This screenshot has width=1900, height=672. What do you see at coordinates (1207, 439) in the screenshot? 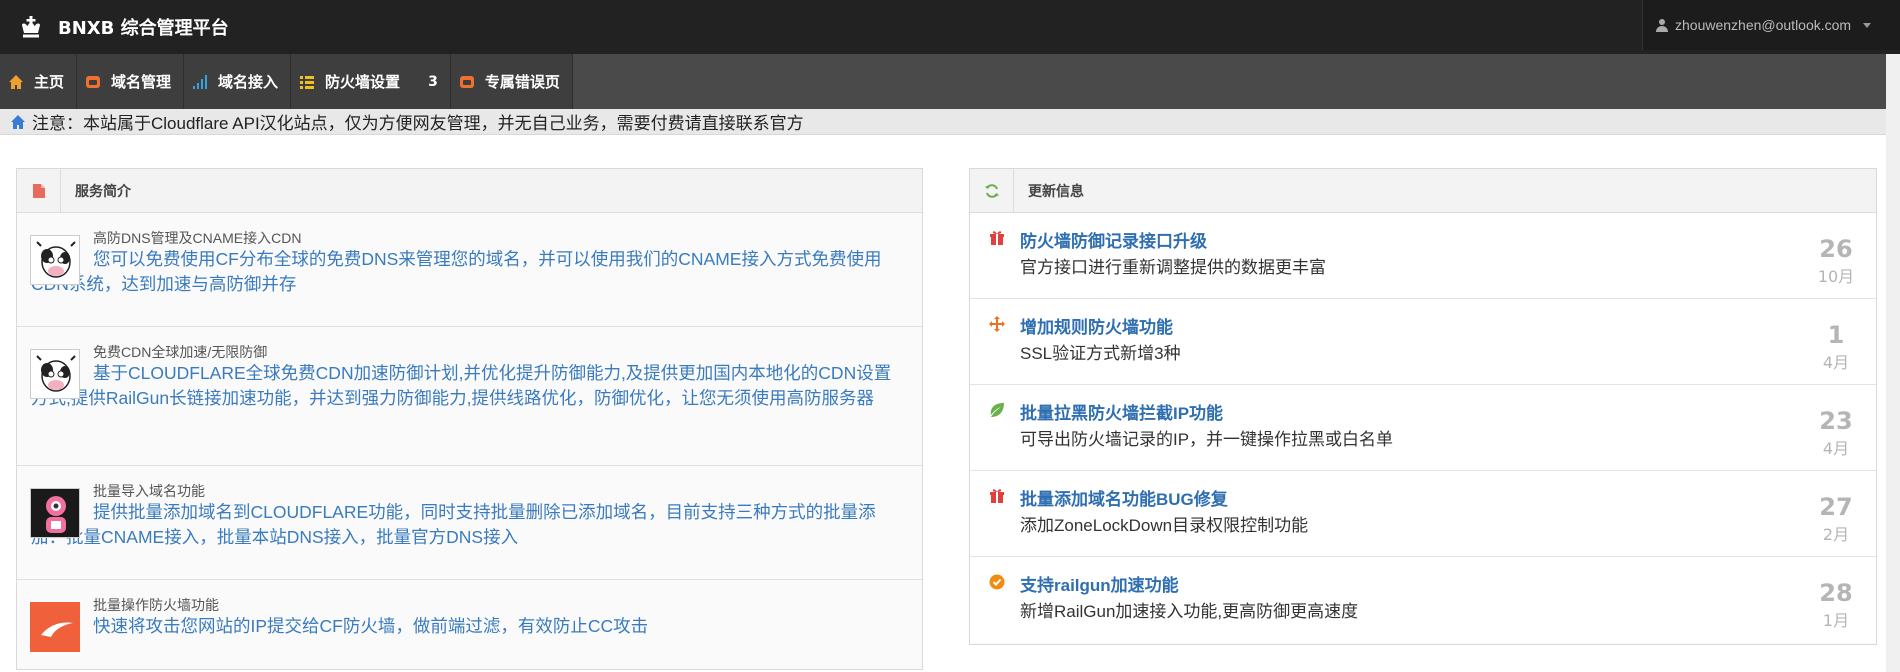
I see `update-description: 可导出防火墙记录的IP，并一键操作拉黑或白名单` at bounding box center [1207, 439].